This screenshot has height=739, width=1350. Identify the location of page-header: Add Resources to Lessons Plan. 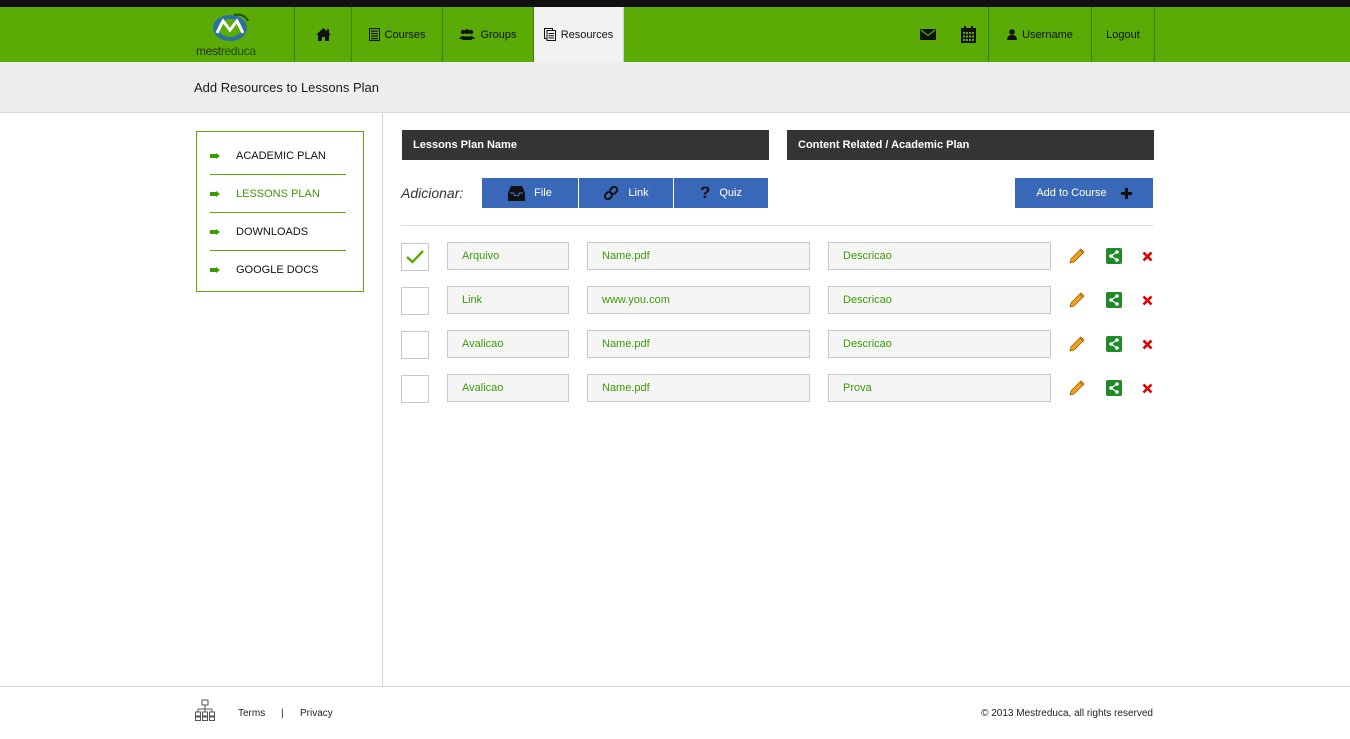
(675, 87).